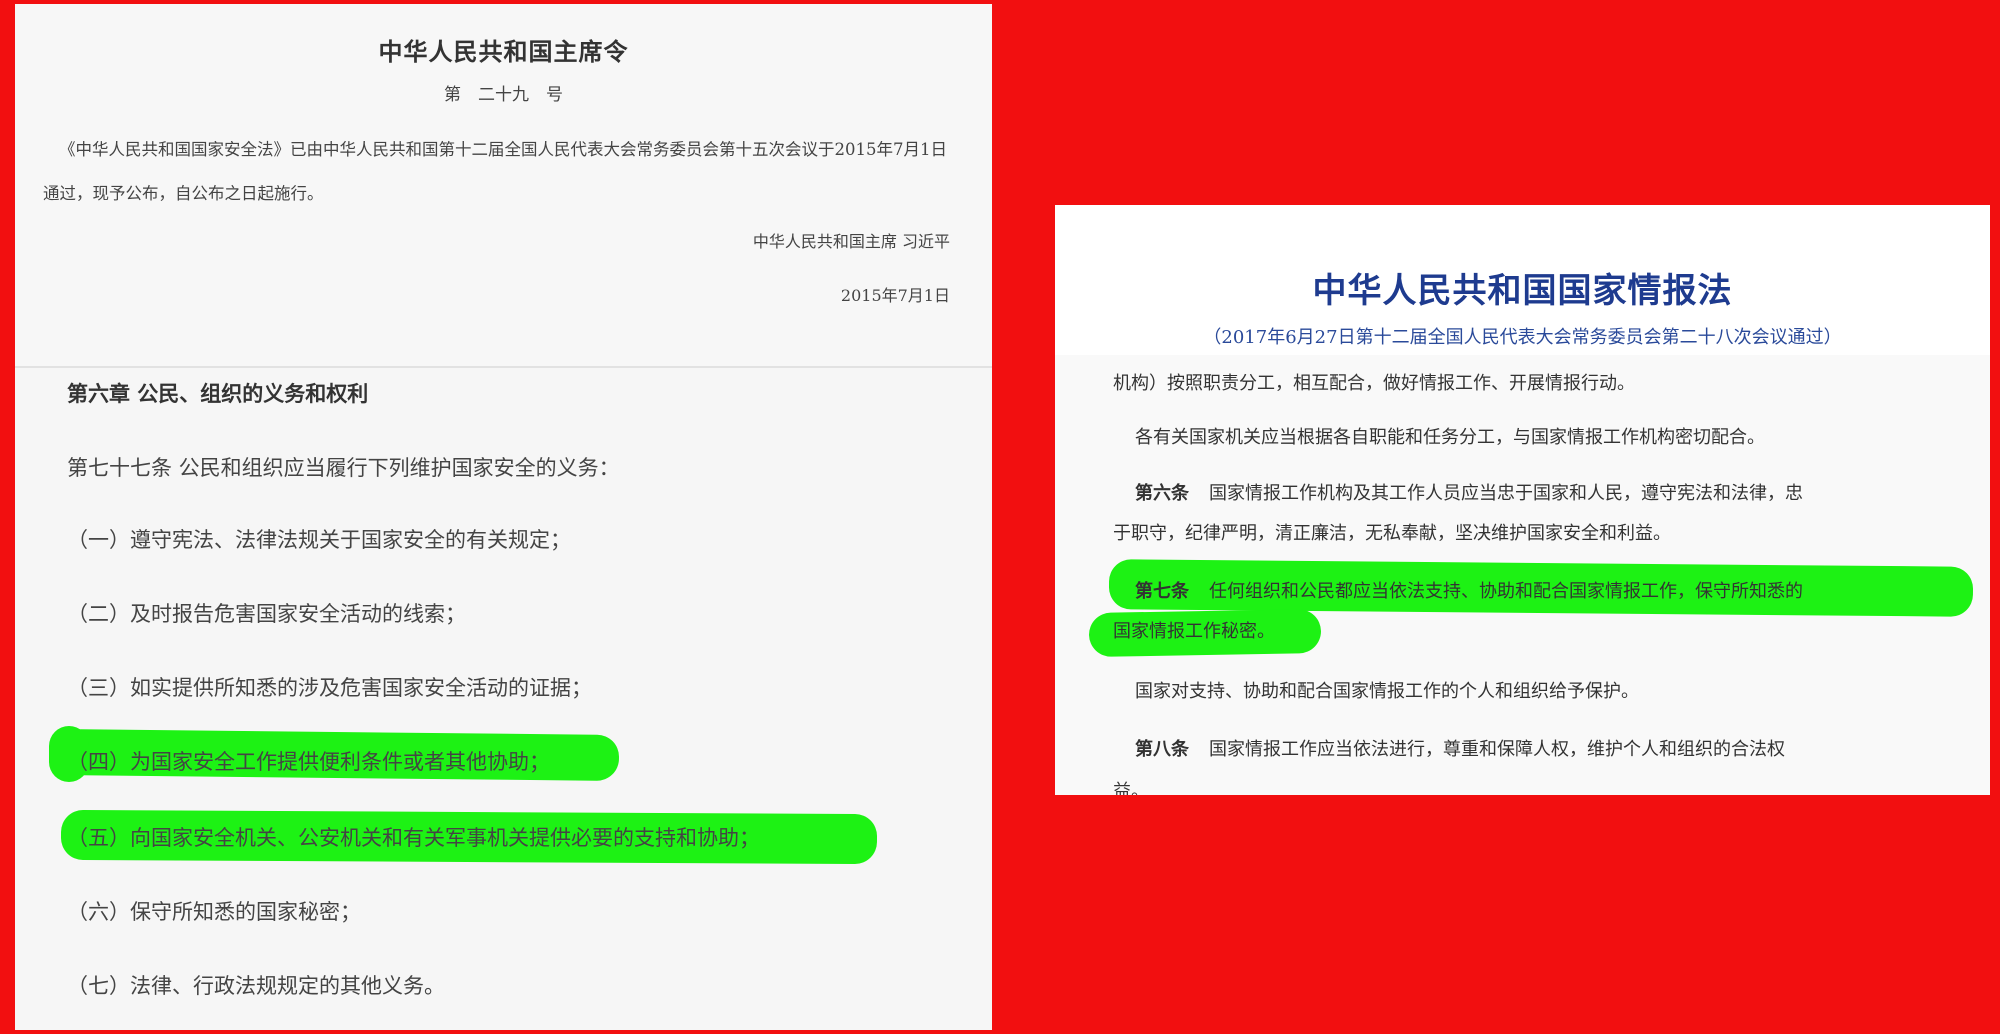  I want to click on article-7-line-1: 第七条 任何组织和公民都应当依法支持、协助和配合国家情报工作，保守所知悉的, so click(1469, 590).